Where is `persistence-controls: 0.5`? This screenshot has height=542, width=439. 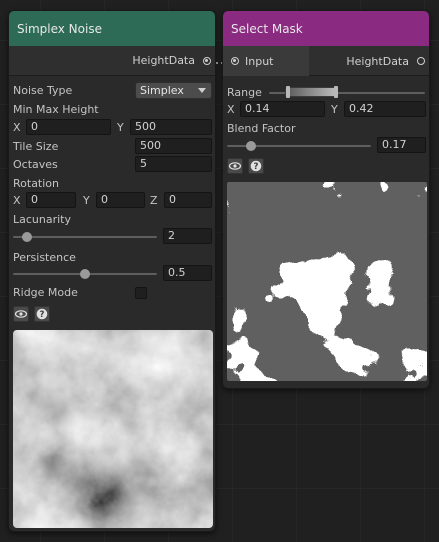 persistence-controls: 0.5 is located at coordinates (112, 274).